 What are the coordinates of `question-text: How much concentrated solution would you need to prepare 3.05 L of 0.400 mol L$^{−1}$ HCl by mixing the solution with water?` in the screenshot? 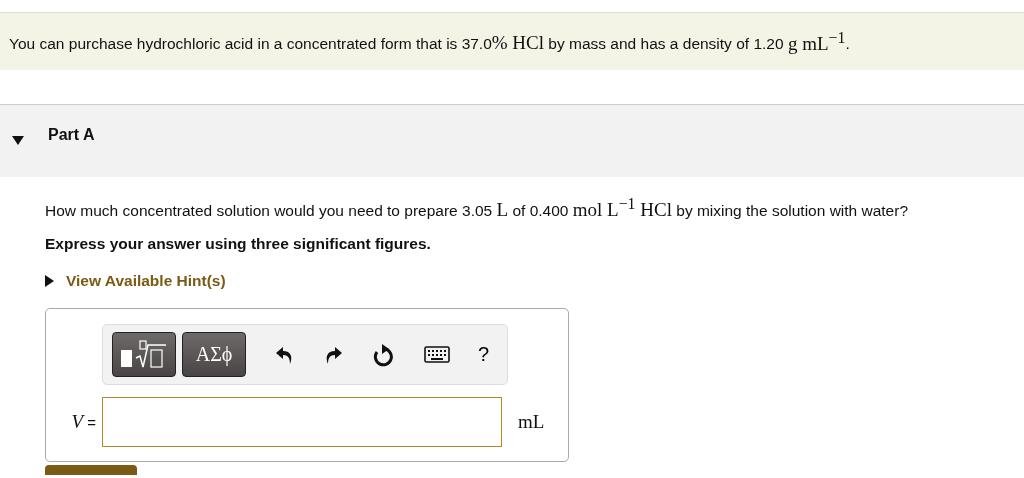 It's located at (477, 208).